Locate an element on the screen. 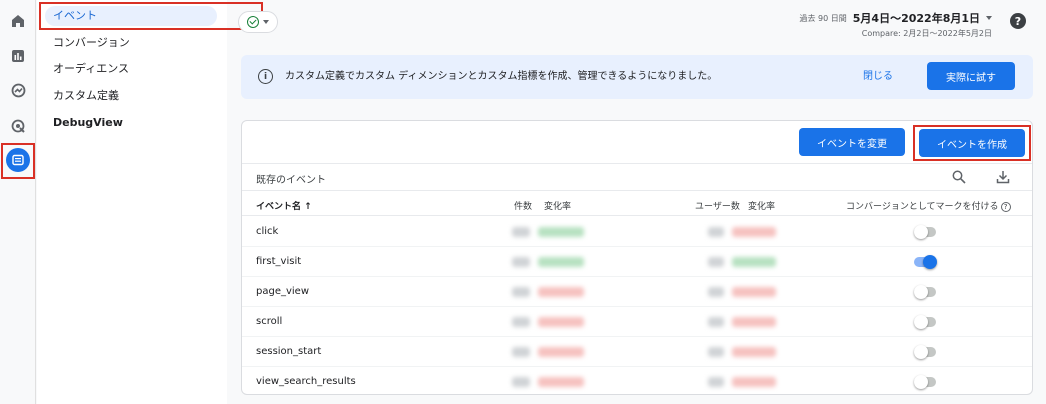 This screenshot has width=1046, height=404. check-circle-icon is located at coordinates (253, 22).